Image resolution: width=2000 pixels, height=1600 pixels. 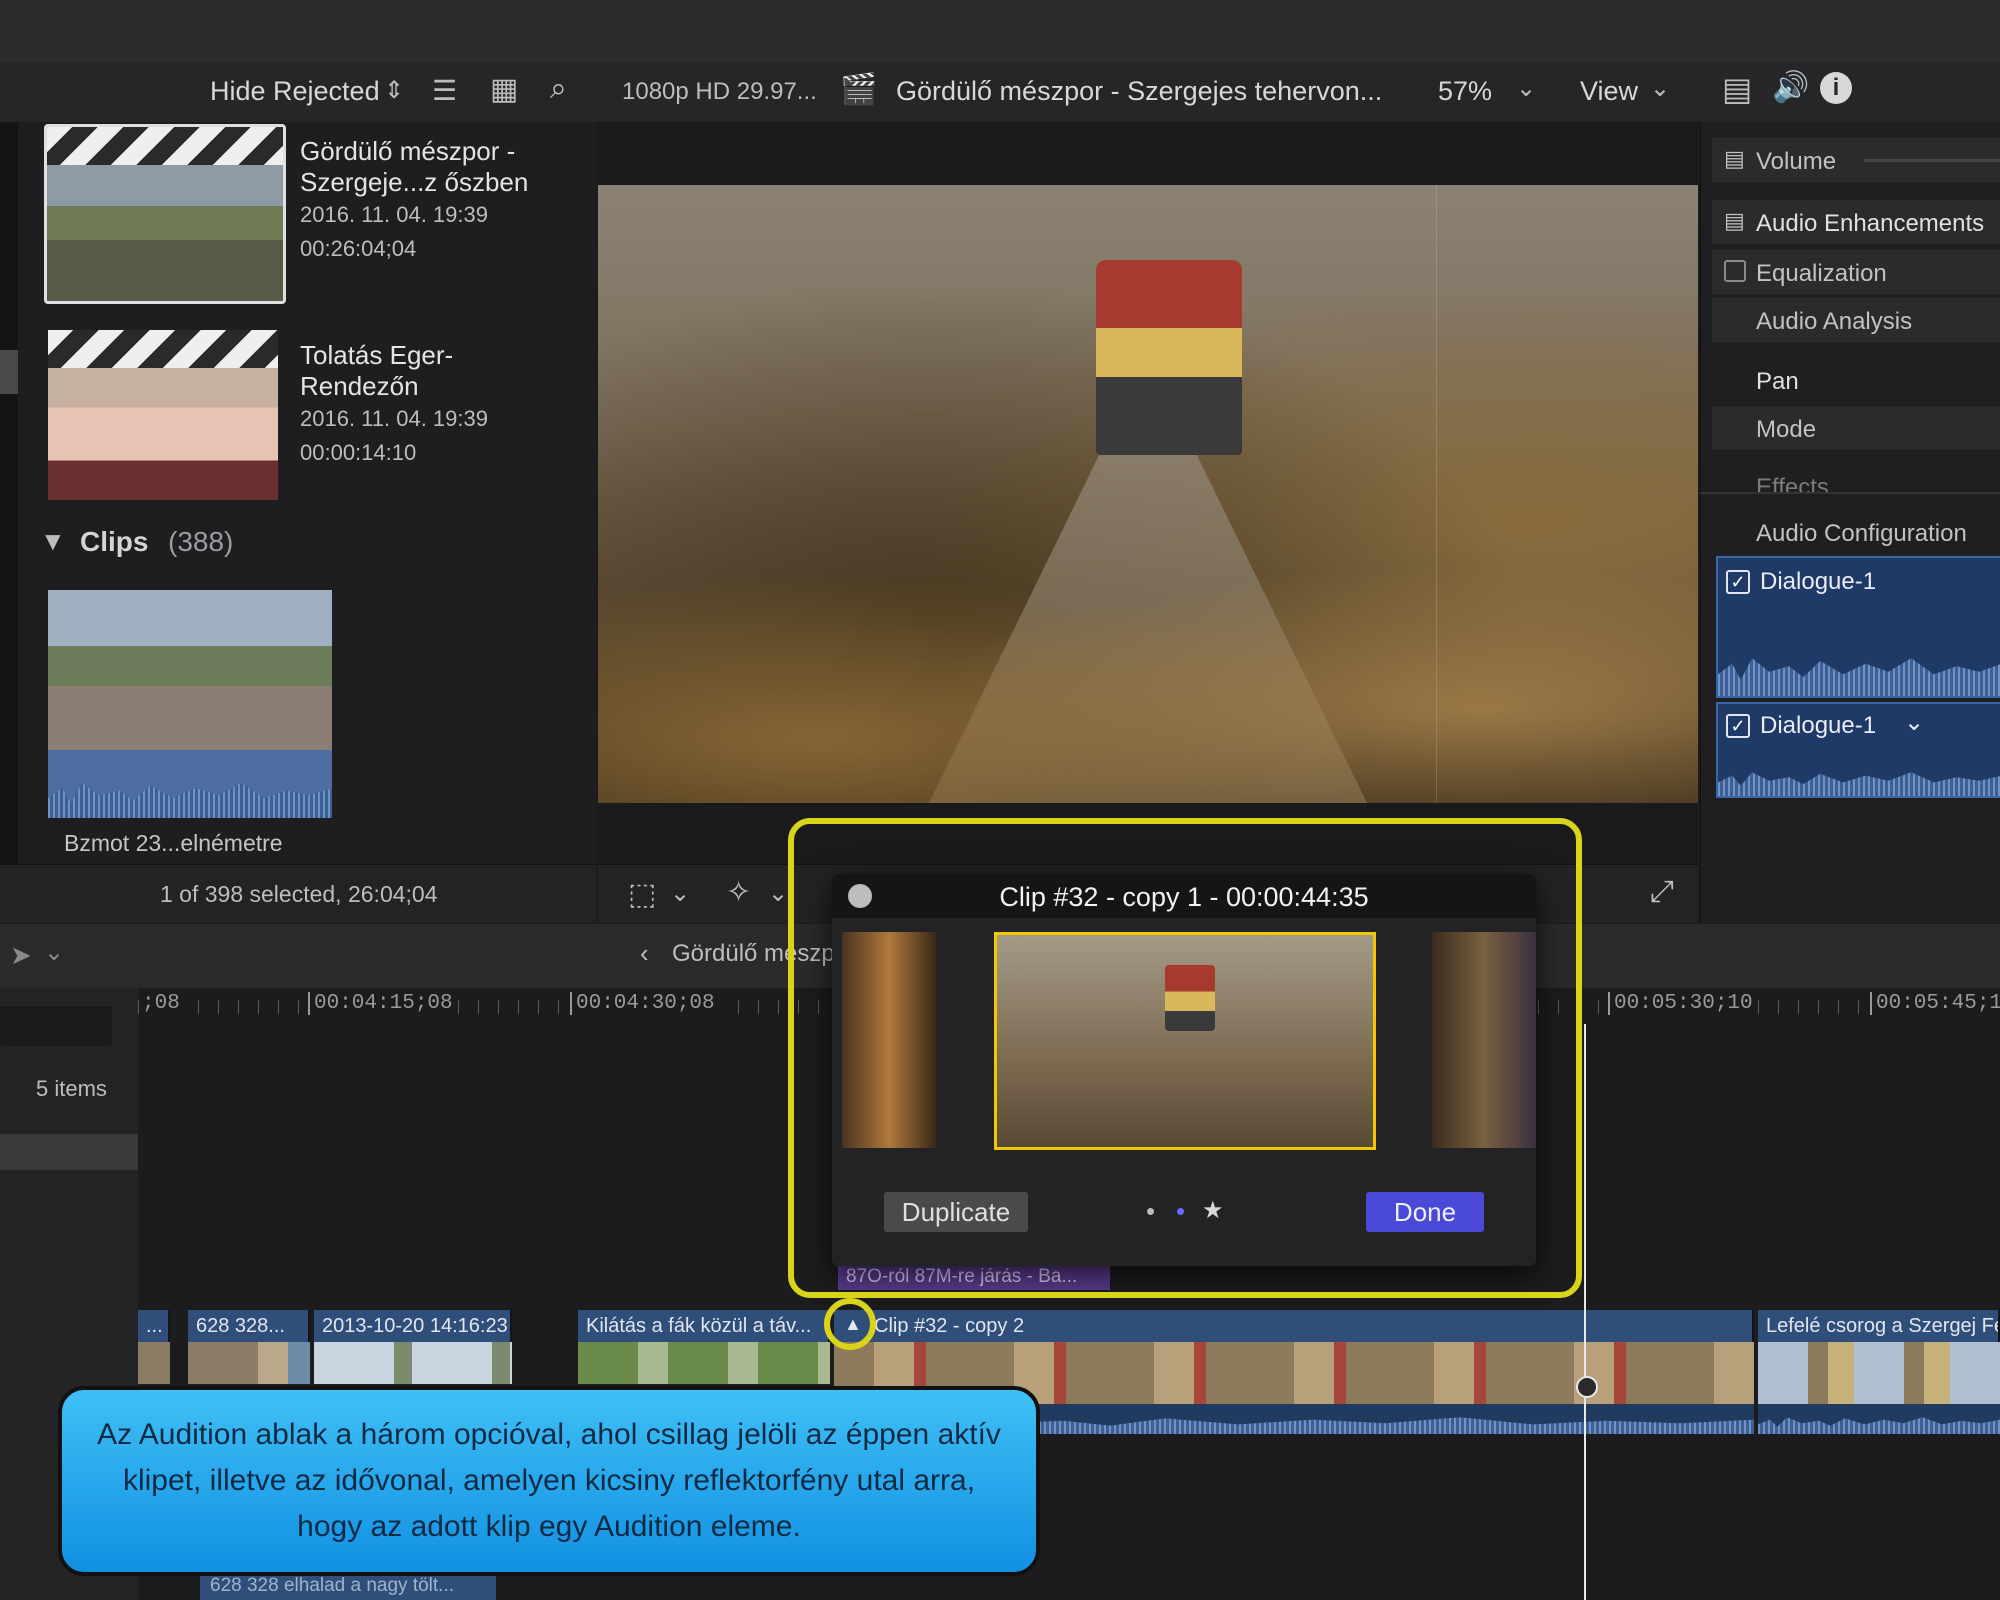 What do you see at coordinates (358, 248) in the screenshot?
I see `event-duration: 00:26:04;04` at bounding box center [358, 248].